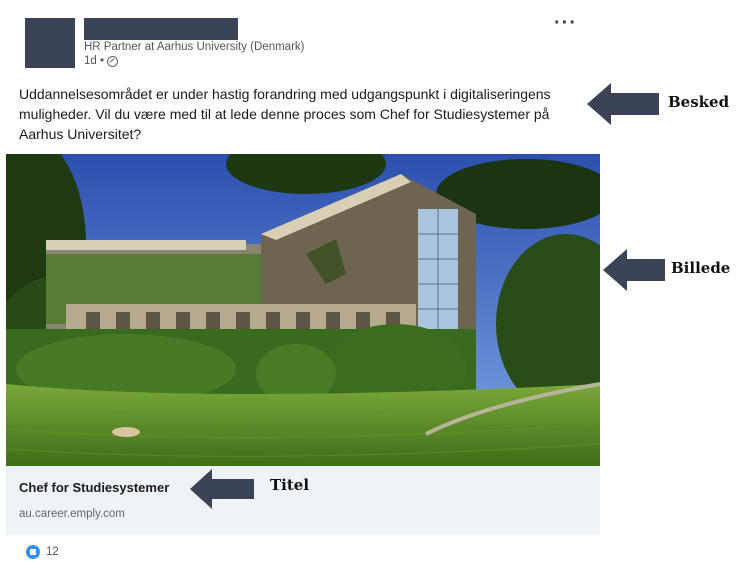 The width and height of the screenshot is (746, 563). Describe the element at coordinates (565, 23) in the screenshot. I see `more-options-icon: ···` at that location.